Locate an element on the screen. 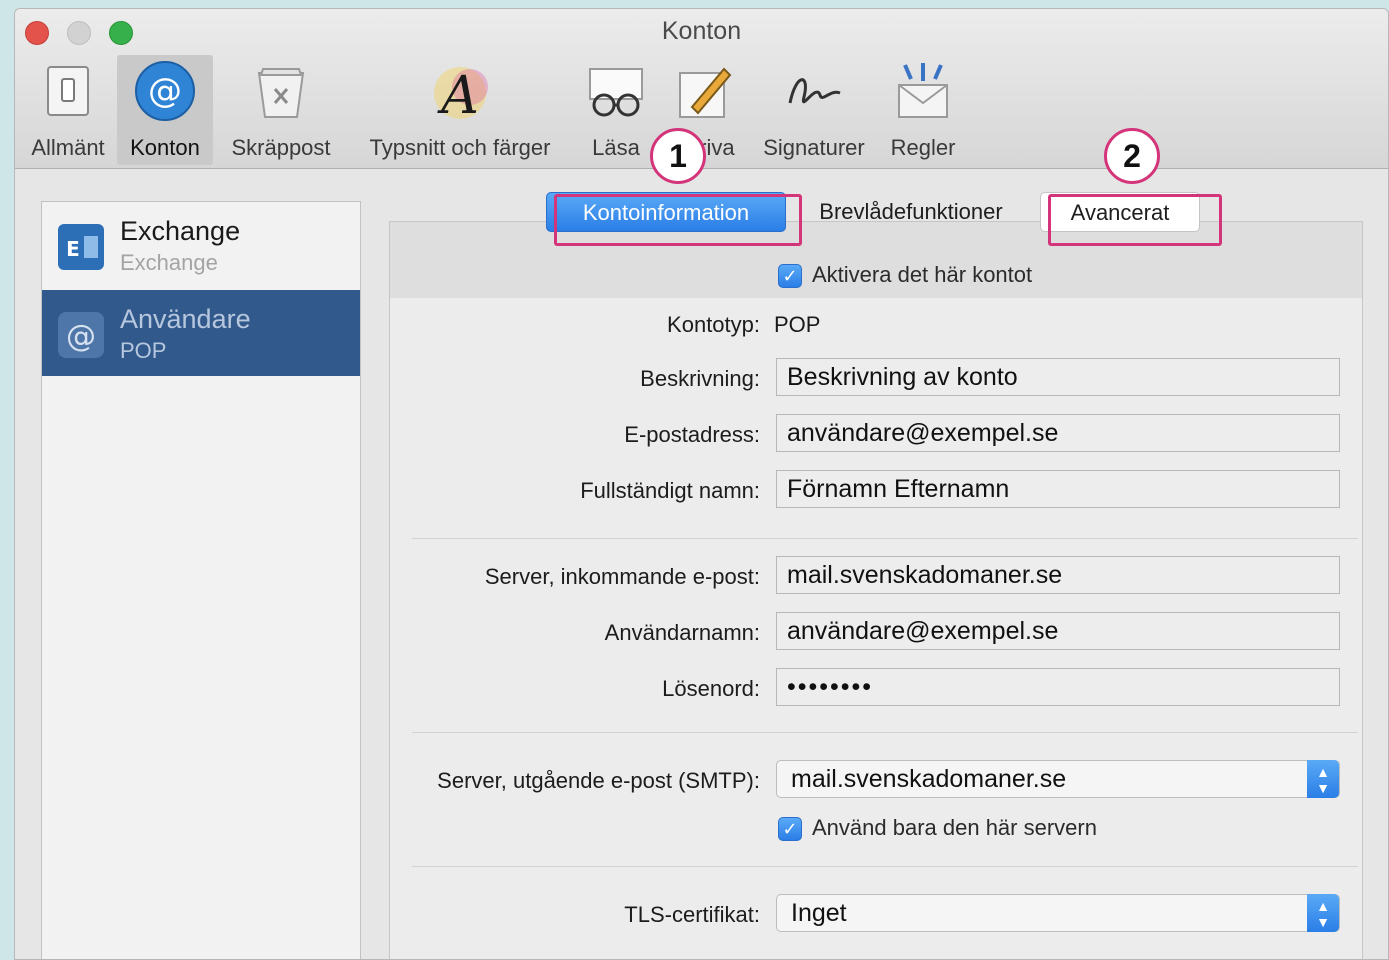  font-a-icon: A is located at coordinates (461, 94).